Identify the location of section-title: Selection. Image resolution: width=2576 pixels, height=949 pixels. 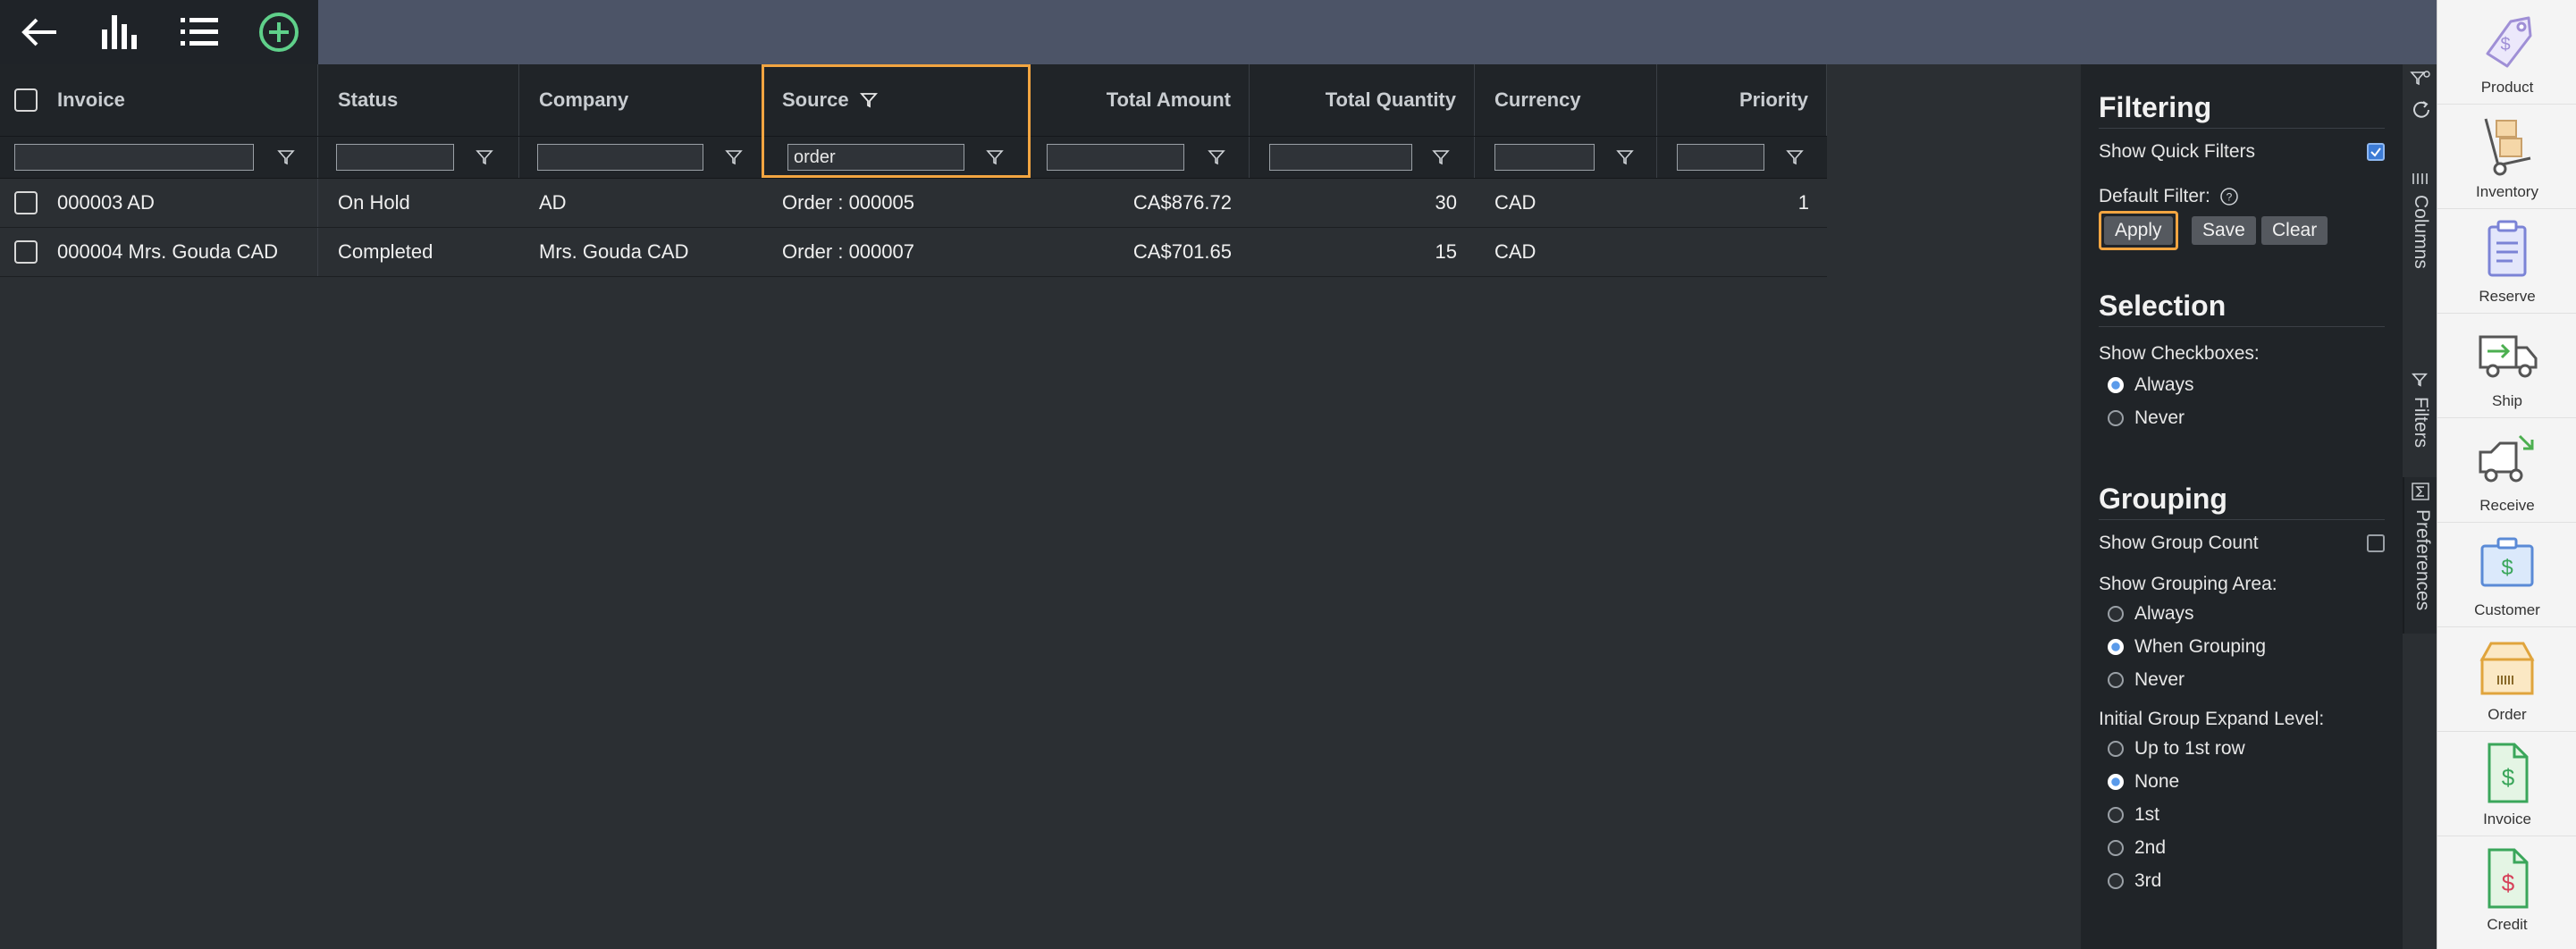
(2163, 306).